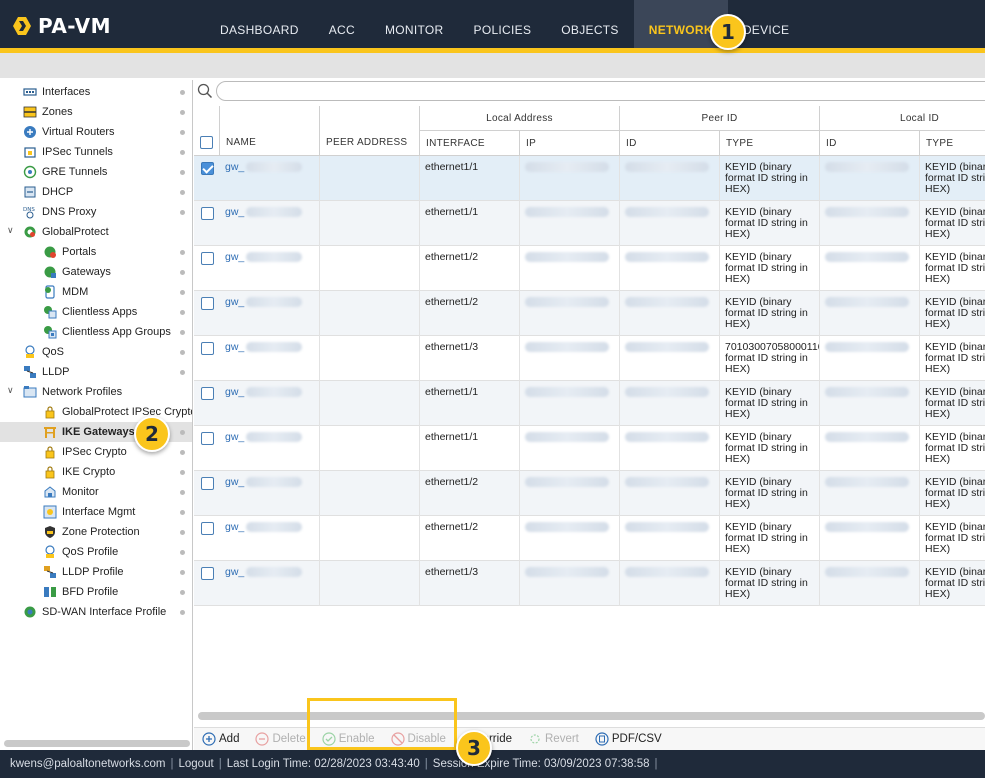 The width and height of the screenshot is (985, 778). What do you see at coordinates (280, 739) in the screenshot?
I see `delete-button: Delete` at bounding box center [280, 739].